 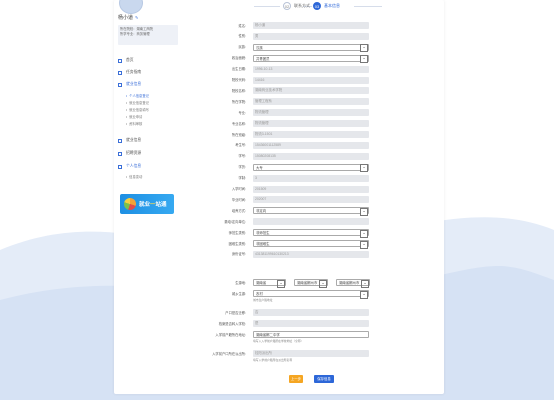 I want to click on field-input: 3, so click(x=311, y=178).